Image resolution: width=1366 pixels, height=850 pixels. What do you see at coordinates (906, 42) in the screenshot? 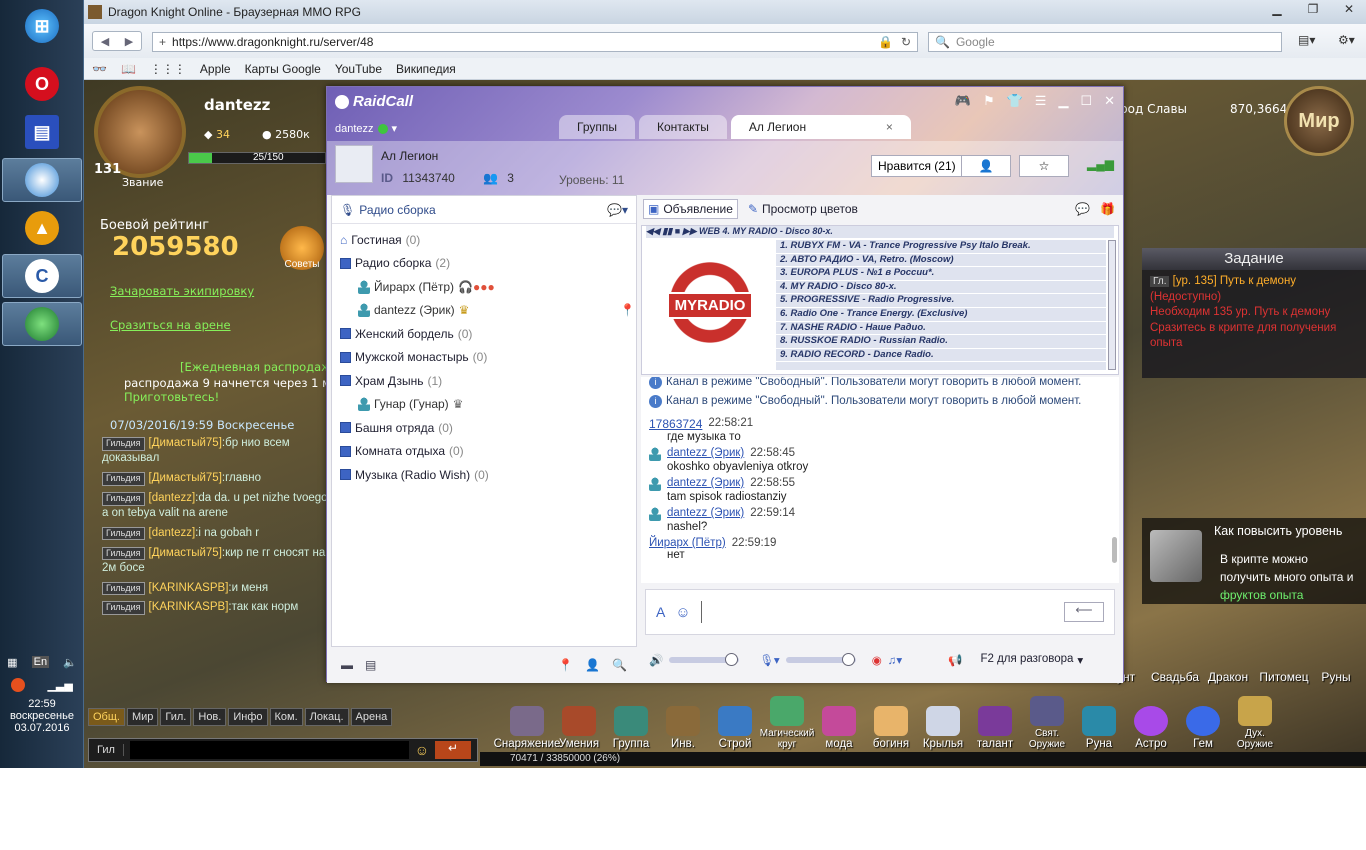
I see `reload-icon: ↻` at bounding box center [906, 42].